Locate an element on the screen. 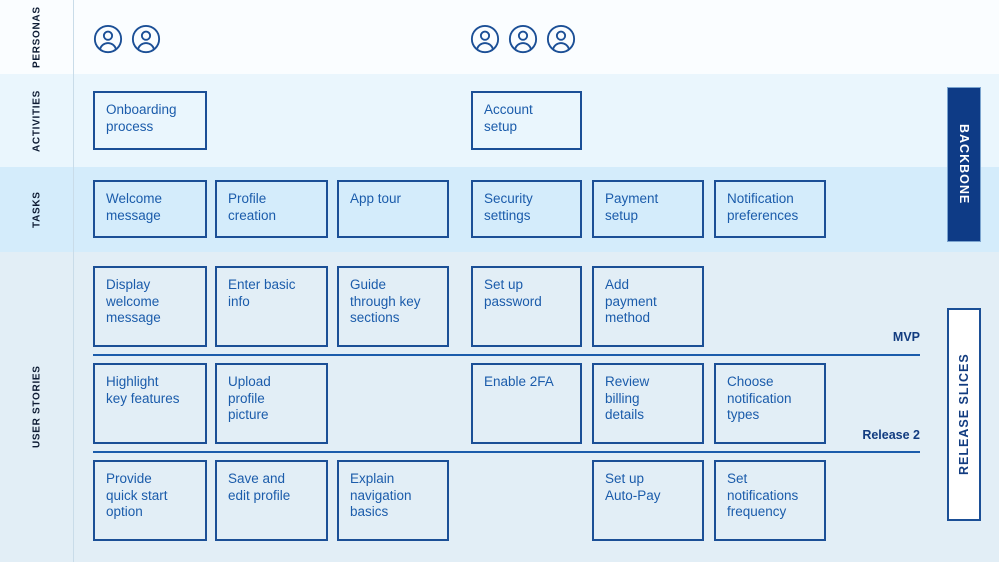 The image size is (999, 562). user-story-card-r2-c4: Review billing details is located at coordinates (648, 403).